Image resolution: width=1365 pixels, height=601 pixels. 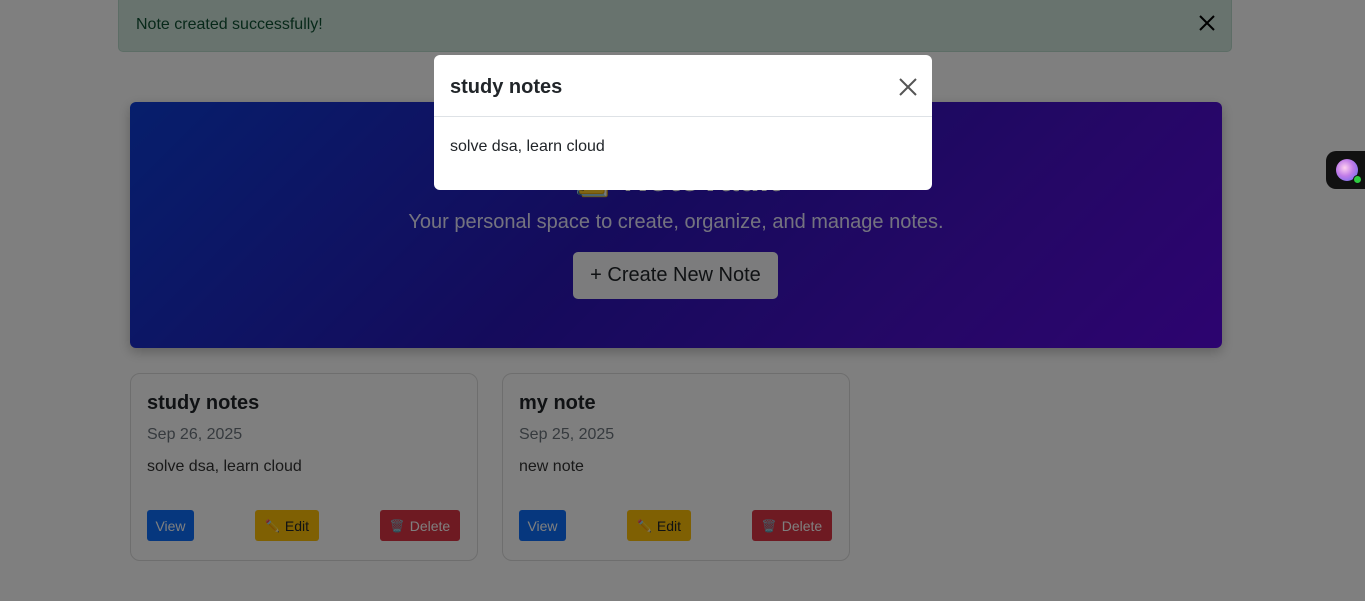 What do you see at coordinates (908, 87) in the screenshot?
I see `close-icon` at bounding box center [908, 87].